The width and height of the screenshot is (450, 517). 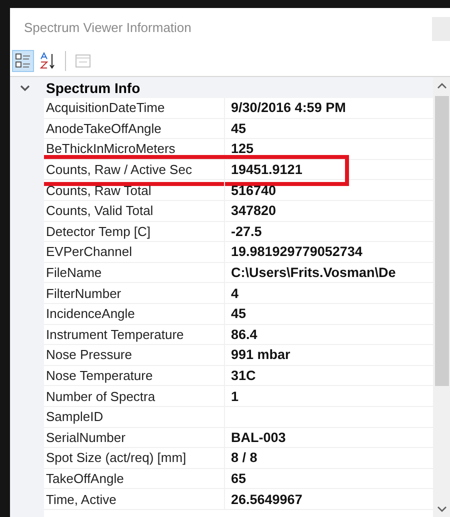 What do you see at coordinates (221, 87) in the screenshot?
I see `category-header: Spectrum Info` at bounding box center [221, 87].